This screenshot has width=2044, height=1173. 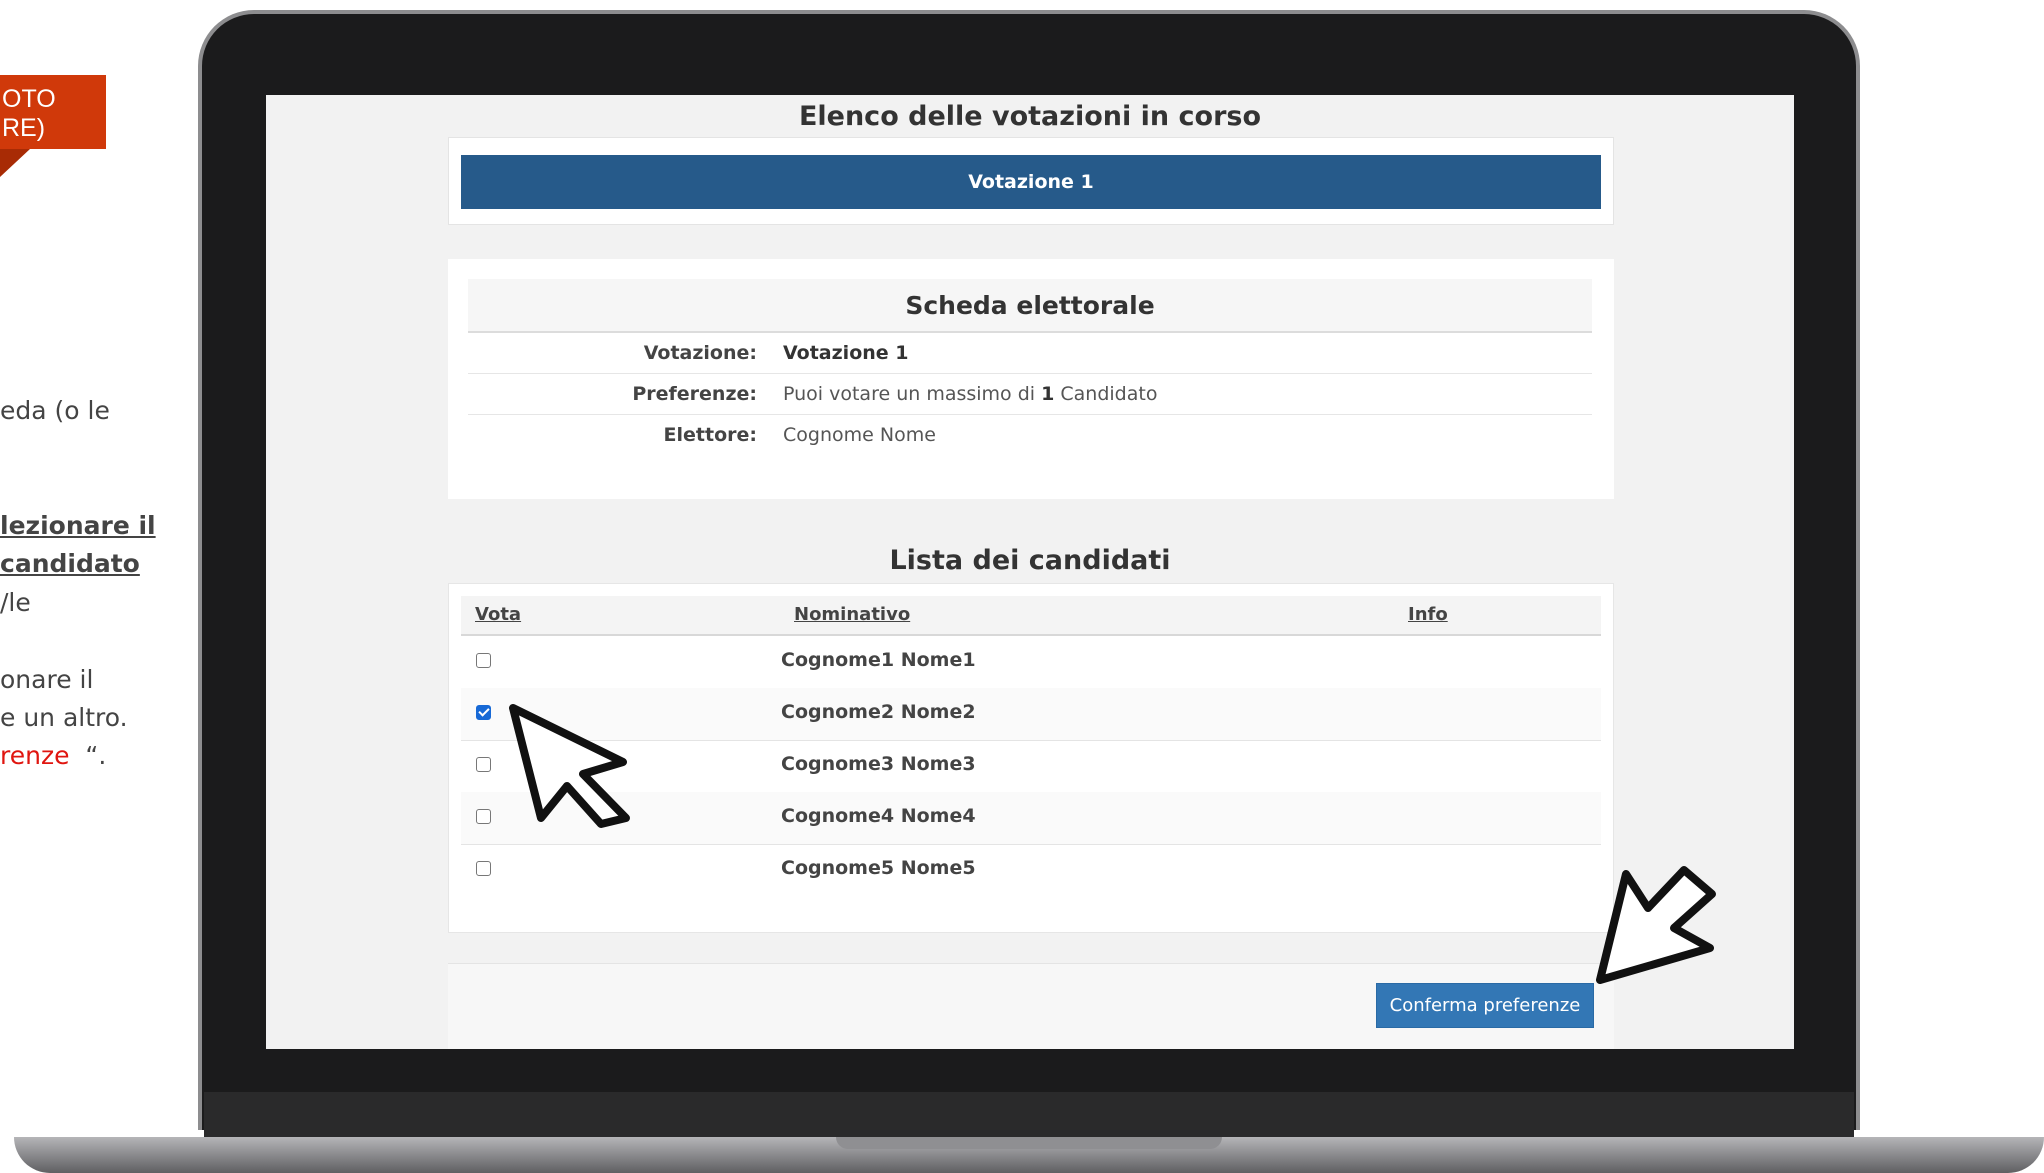 What do you see at coordinates (1030, 116) in the screenshot?
I see `page-title: Elenco delle votazioni in corso` at bounding box center [1030, 116].